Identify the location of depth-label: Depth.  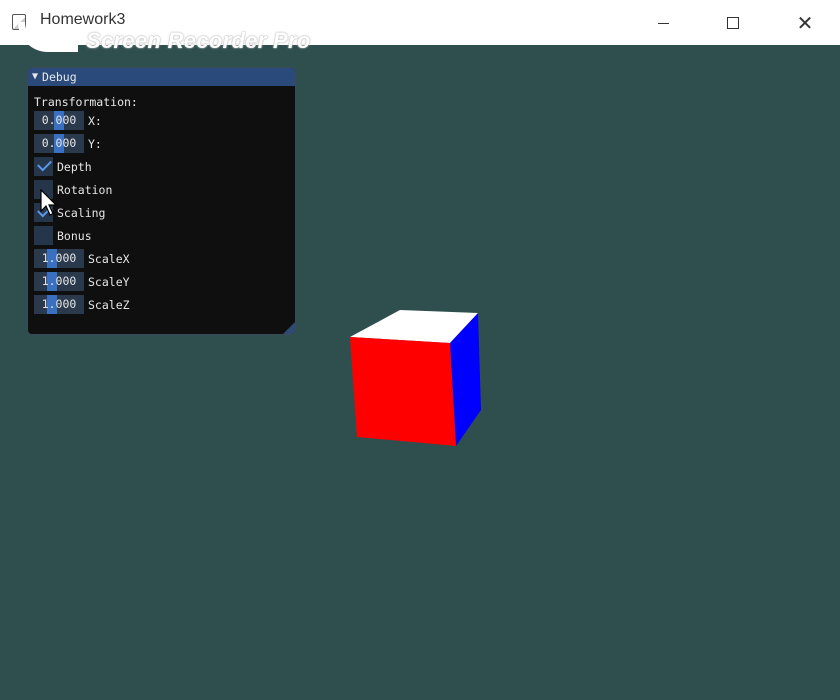
(74, 166).